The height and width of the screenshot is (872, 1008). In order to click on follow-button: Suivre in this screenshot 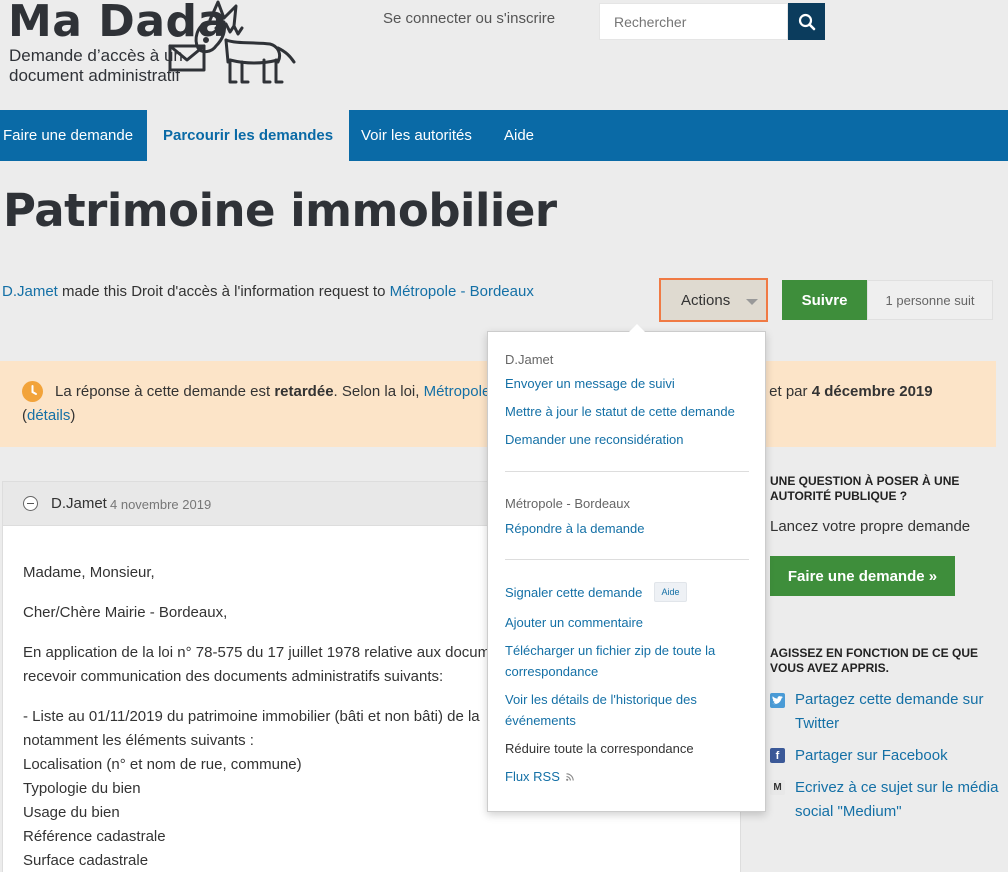, I will do `click(824, 300)`.